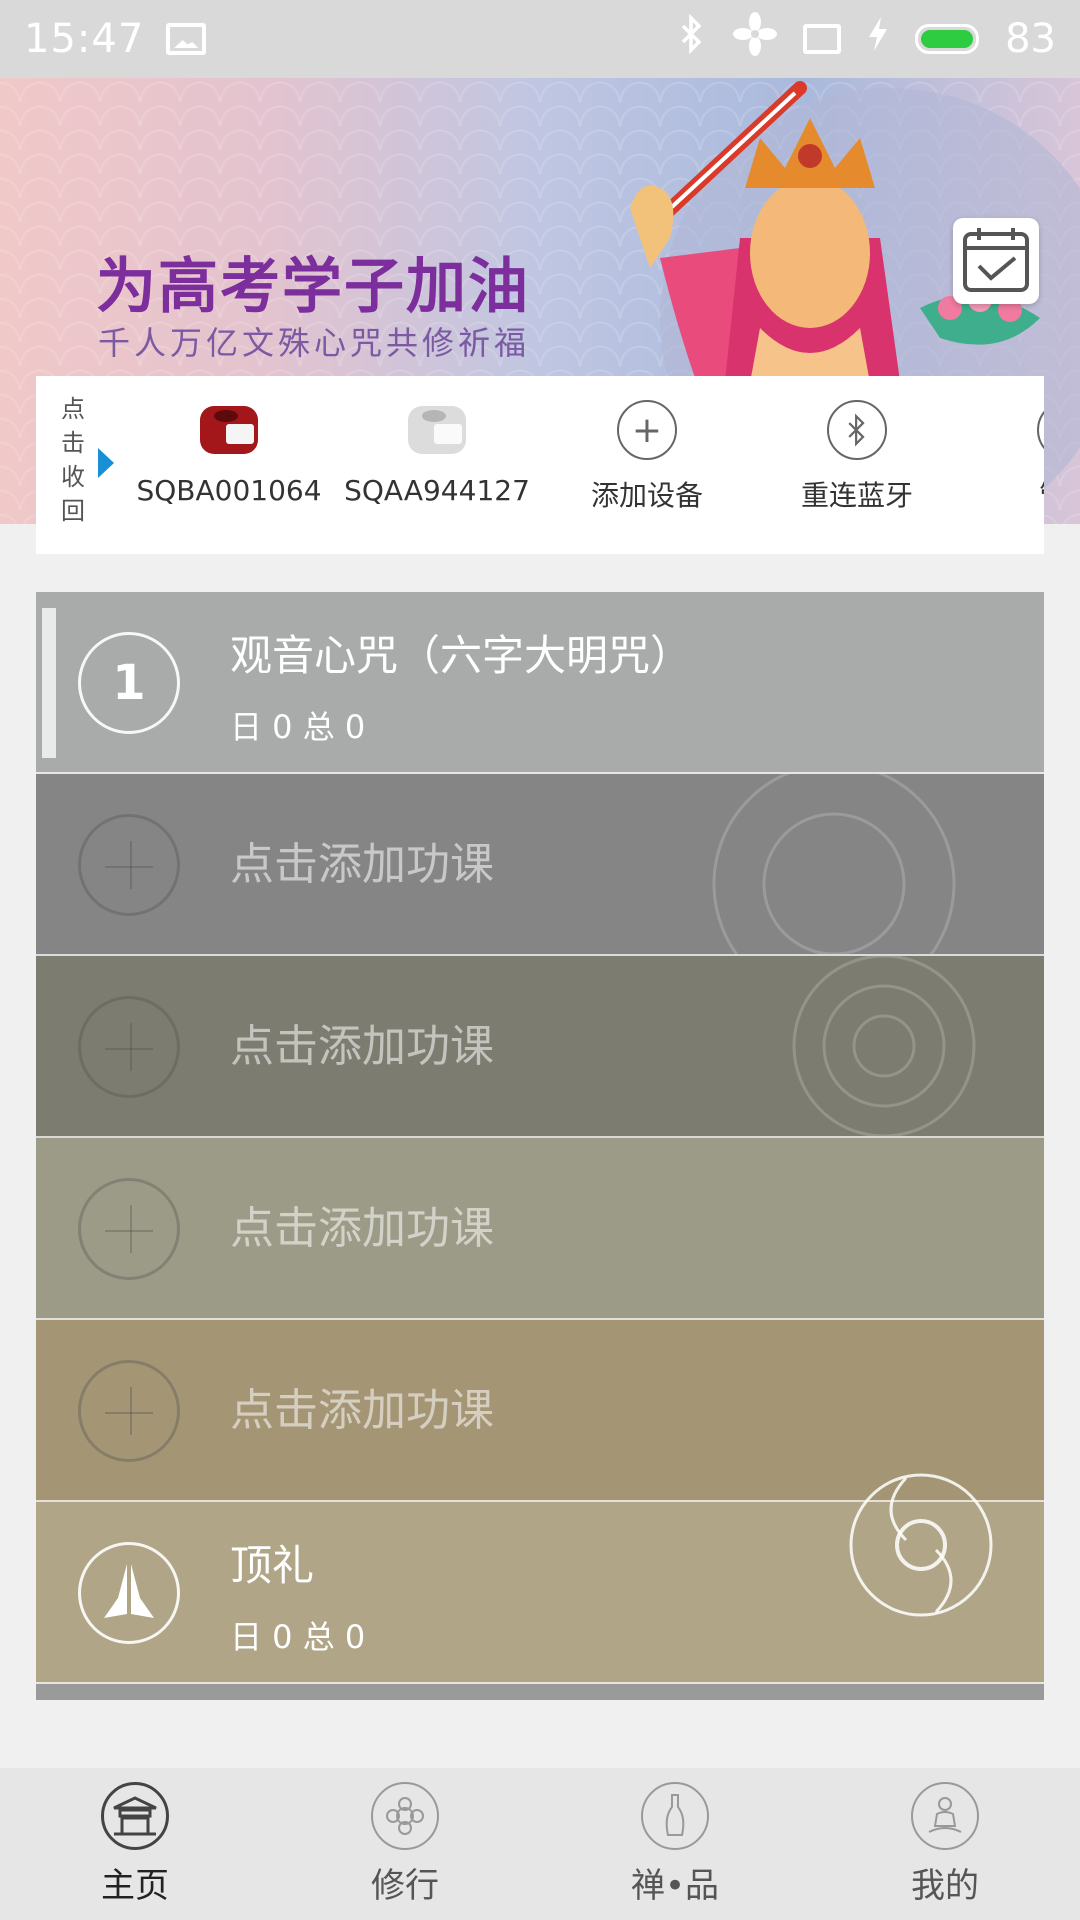 Image resolution: width=1080 pixels, height=1920 pixels. Describe the element at coordinates (646, 495) in the screenshot. I see `add-device-label: 添加设备` at that location.